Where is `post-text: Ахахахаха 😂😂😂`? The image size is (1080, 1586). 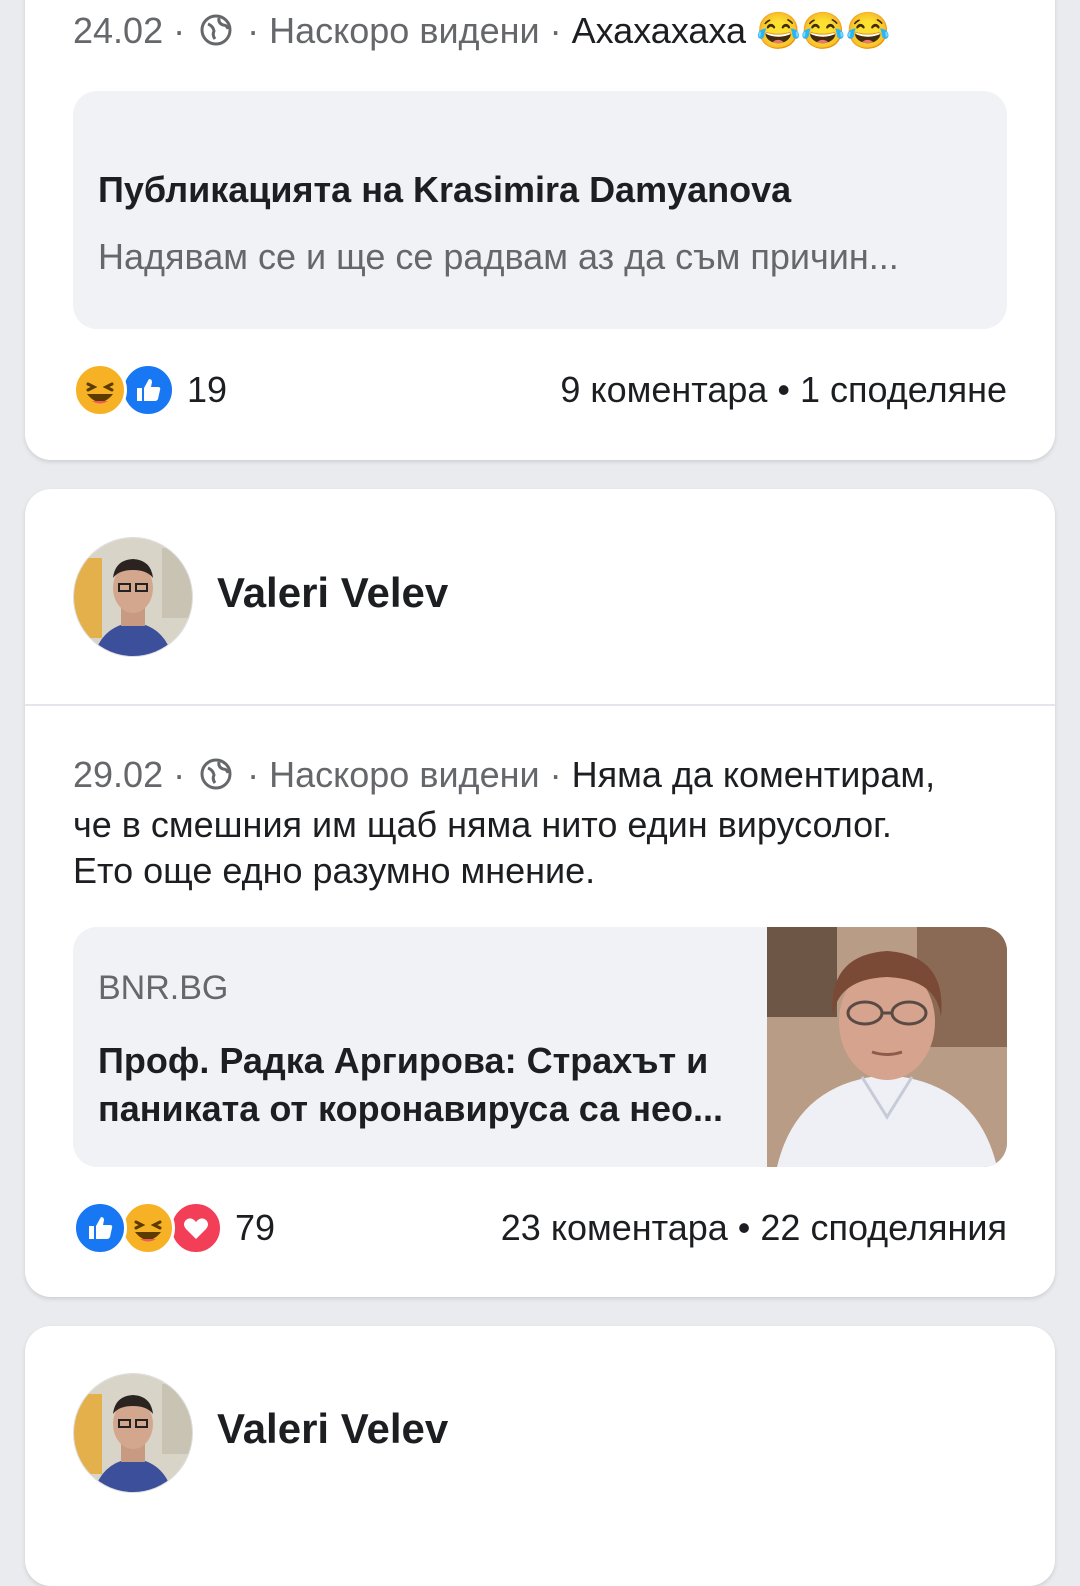 post-text: Ахахахаха 😂😂😂 is located at coordinates (731, 30).